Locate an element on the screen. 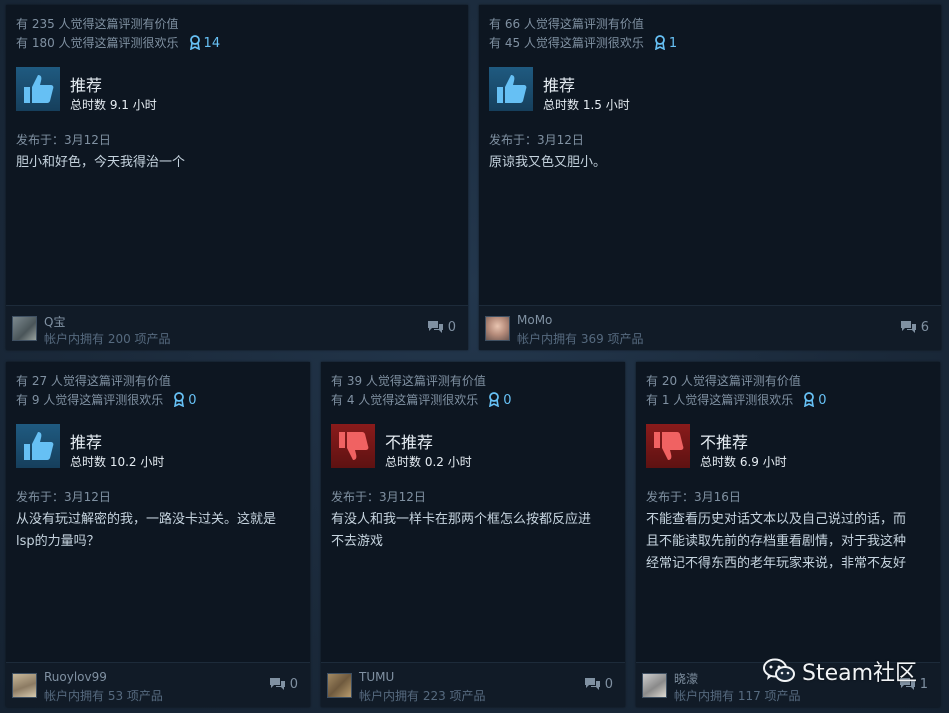  review-text-line: 胆小和好色，今天我得治一个 is located at coordinates (101, 162).